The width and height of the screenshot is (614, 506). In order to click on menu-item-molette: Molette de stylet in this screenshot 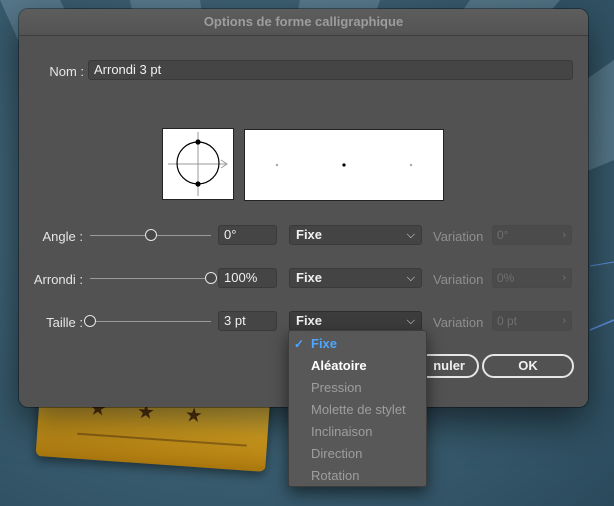, I will do `click(358, 409)`.